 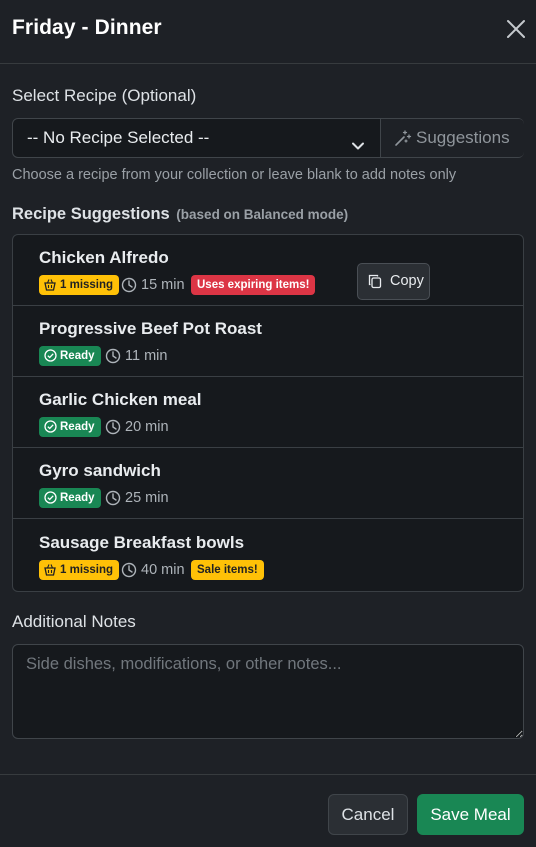 I want to click on recipe-select-group: -- No Recipe Selected -- Suggestions, so click(x=268, y=138).